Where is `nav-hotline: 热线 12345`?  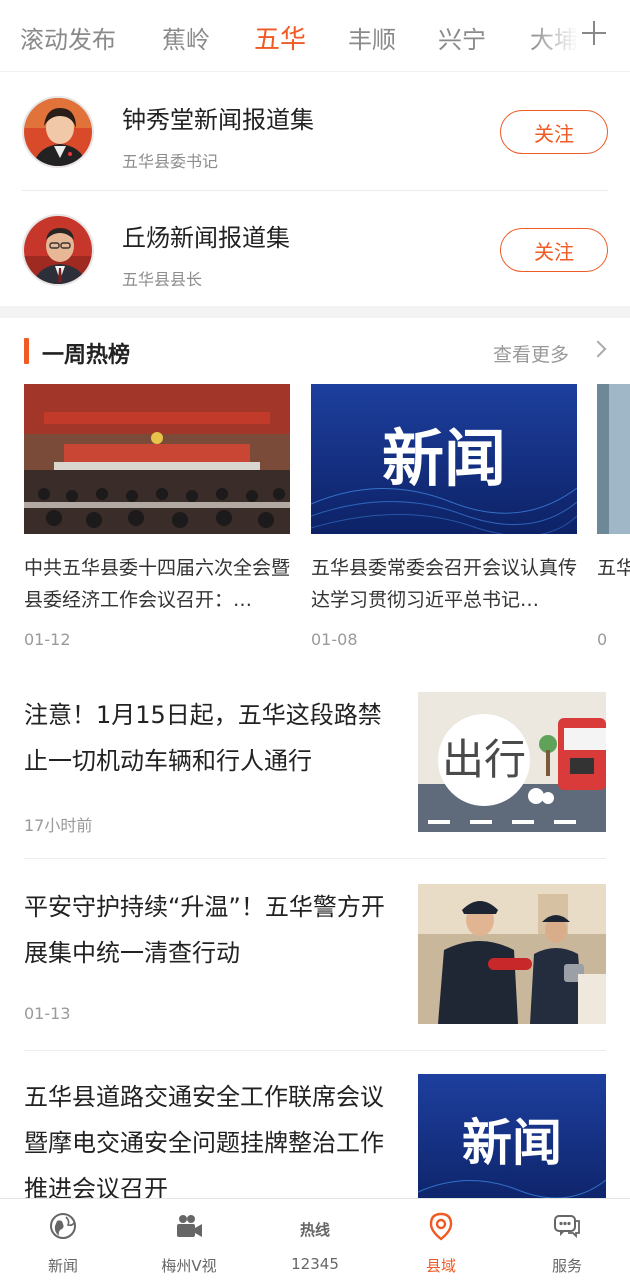
nav-hotline: 热线 12345 is located at coordinates (315, 1239).